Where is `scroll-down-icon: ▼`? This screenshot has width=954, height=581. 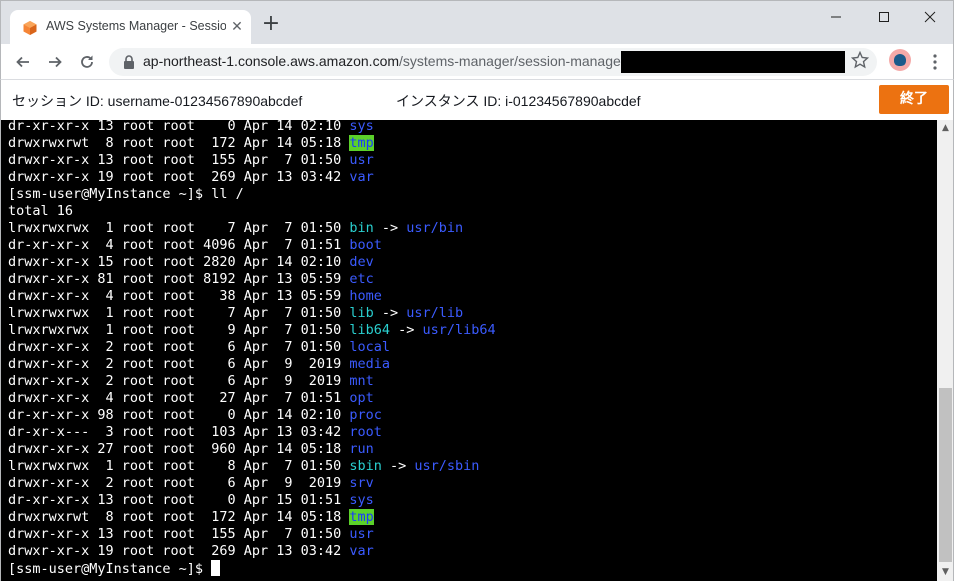 scroll-down-icon: ▼ is located at coordinates (945, 572).